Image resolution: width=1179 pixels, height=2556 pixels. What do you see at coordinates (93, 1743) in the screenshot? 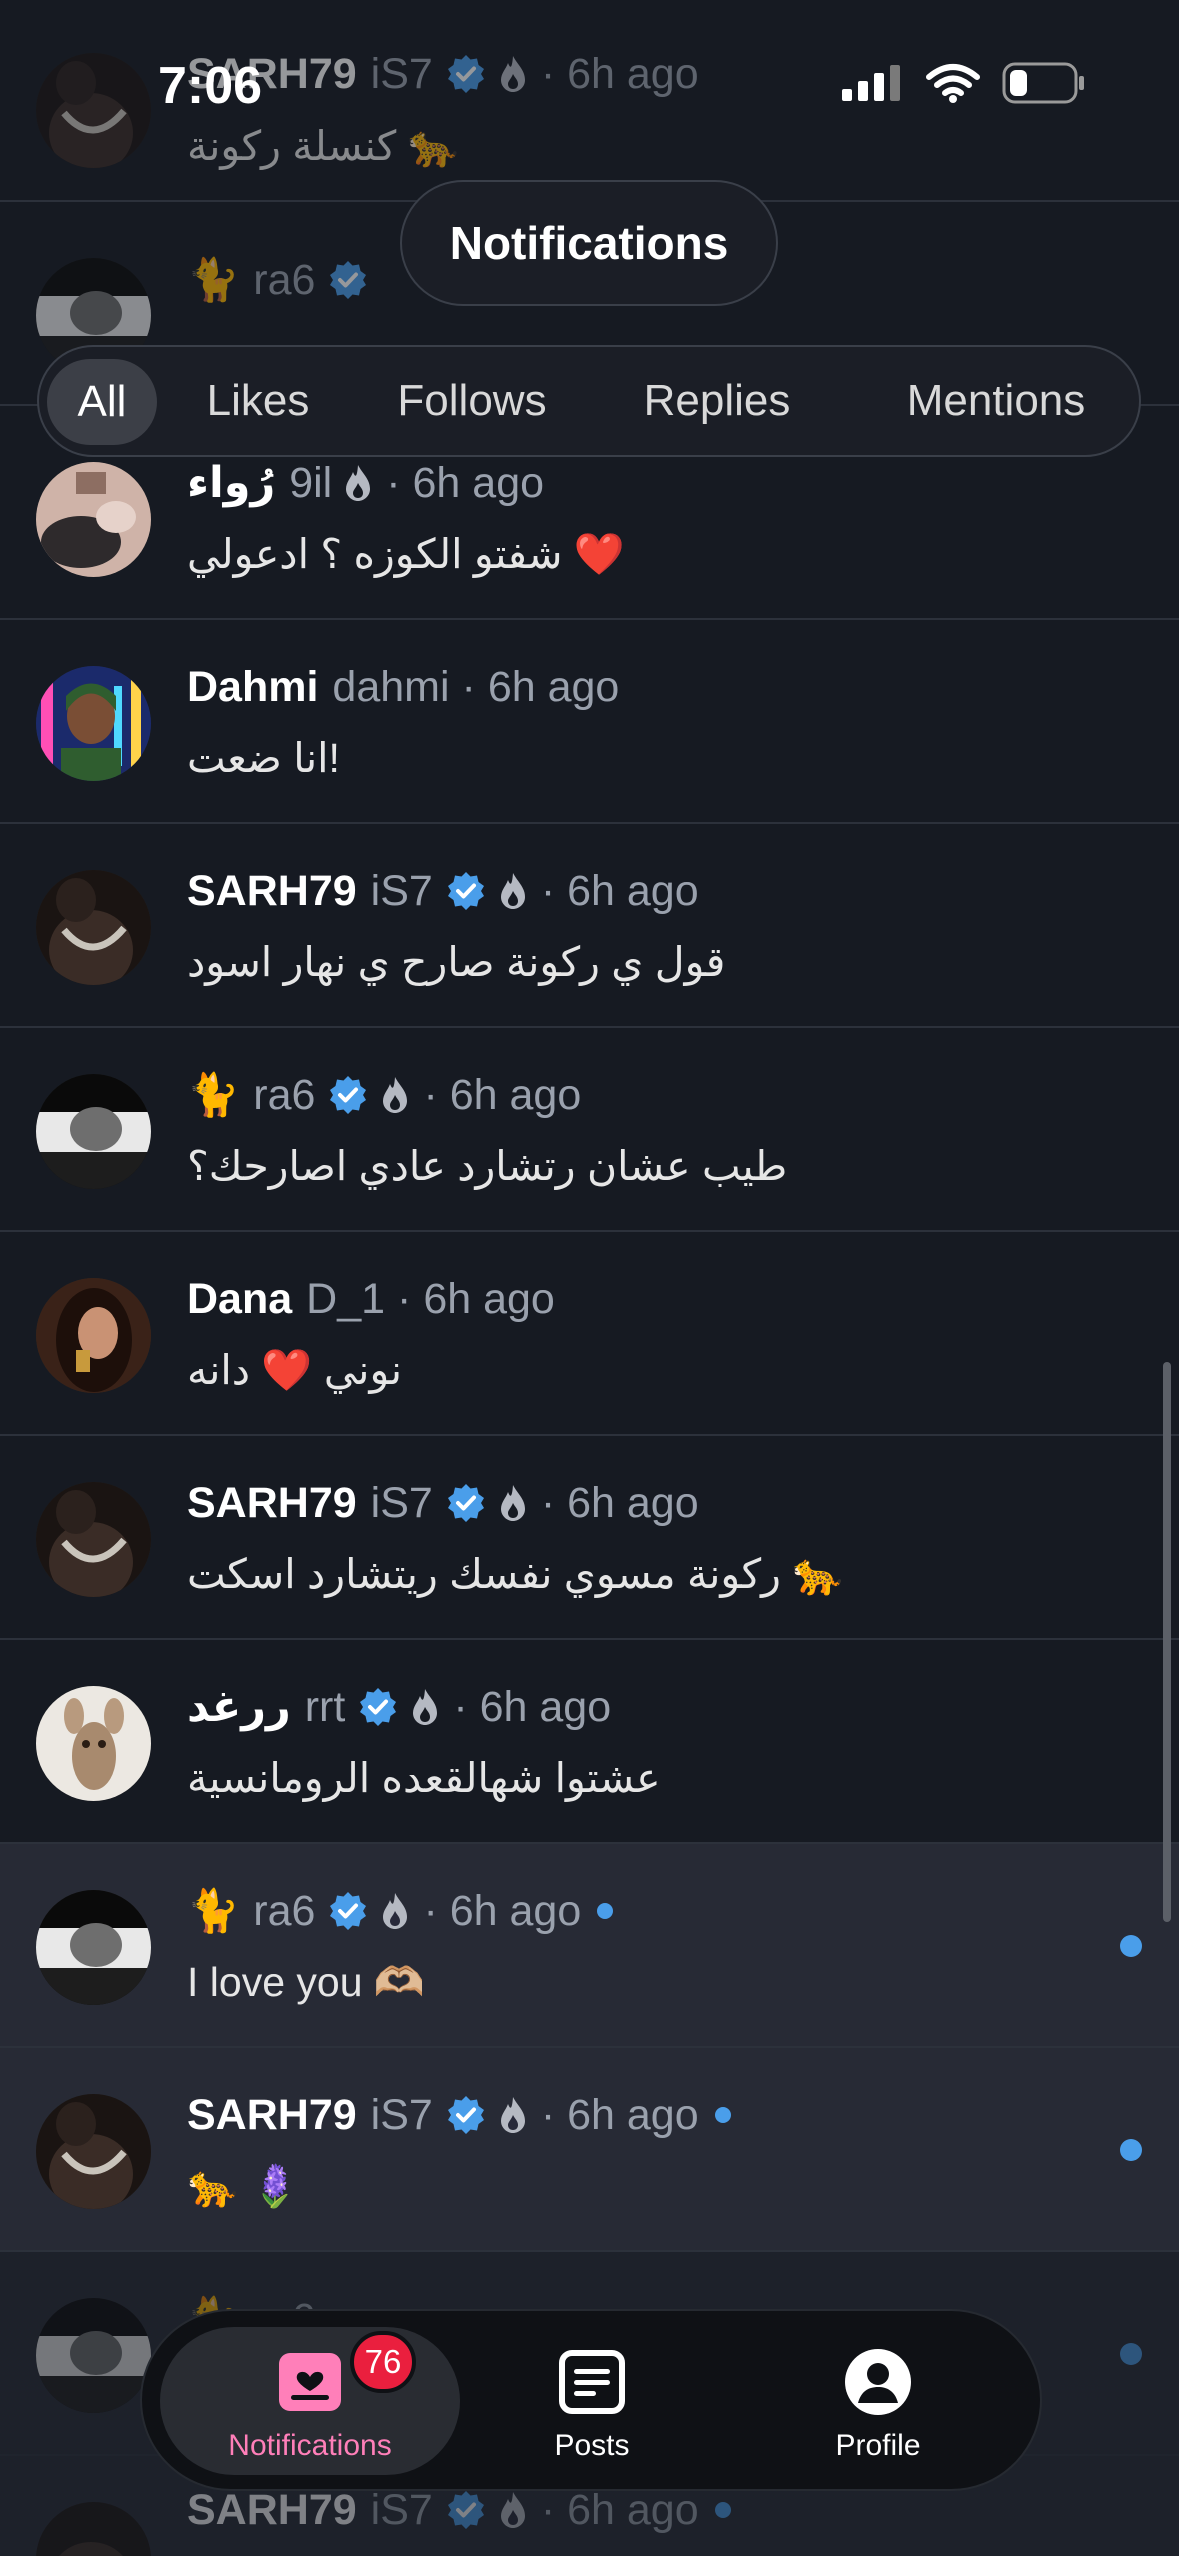
I see `avatar-rrghad` at bounding box center [93, 1743].